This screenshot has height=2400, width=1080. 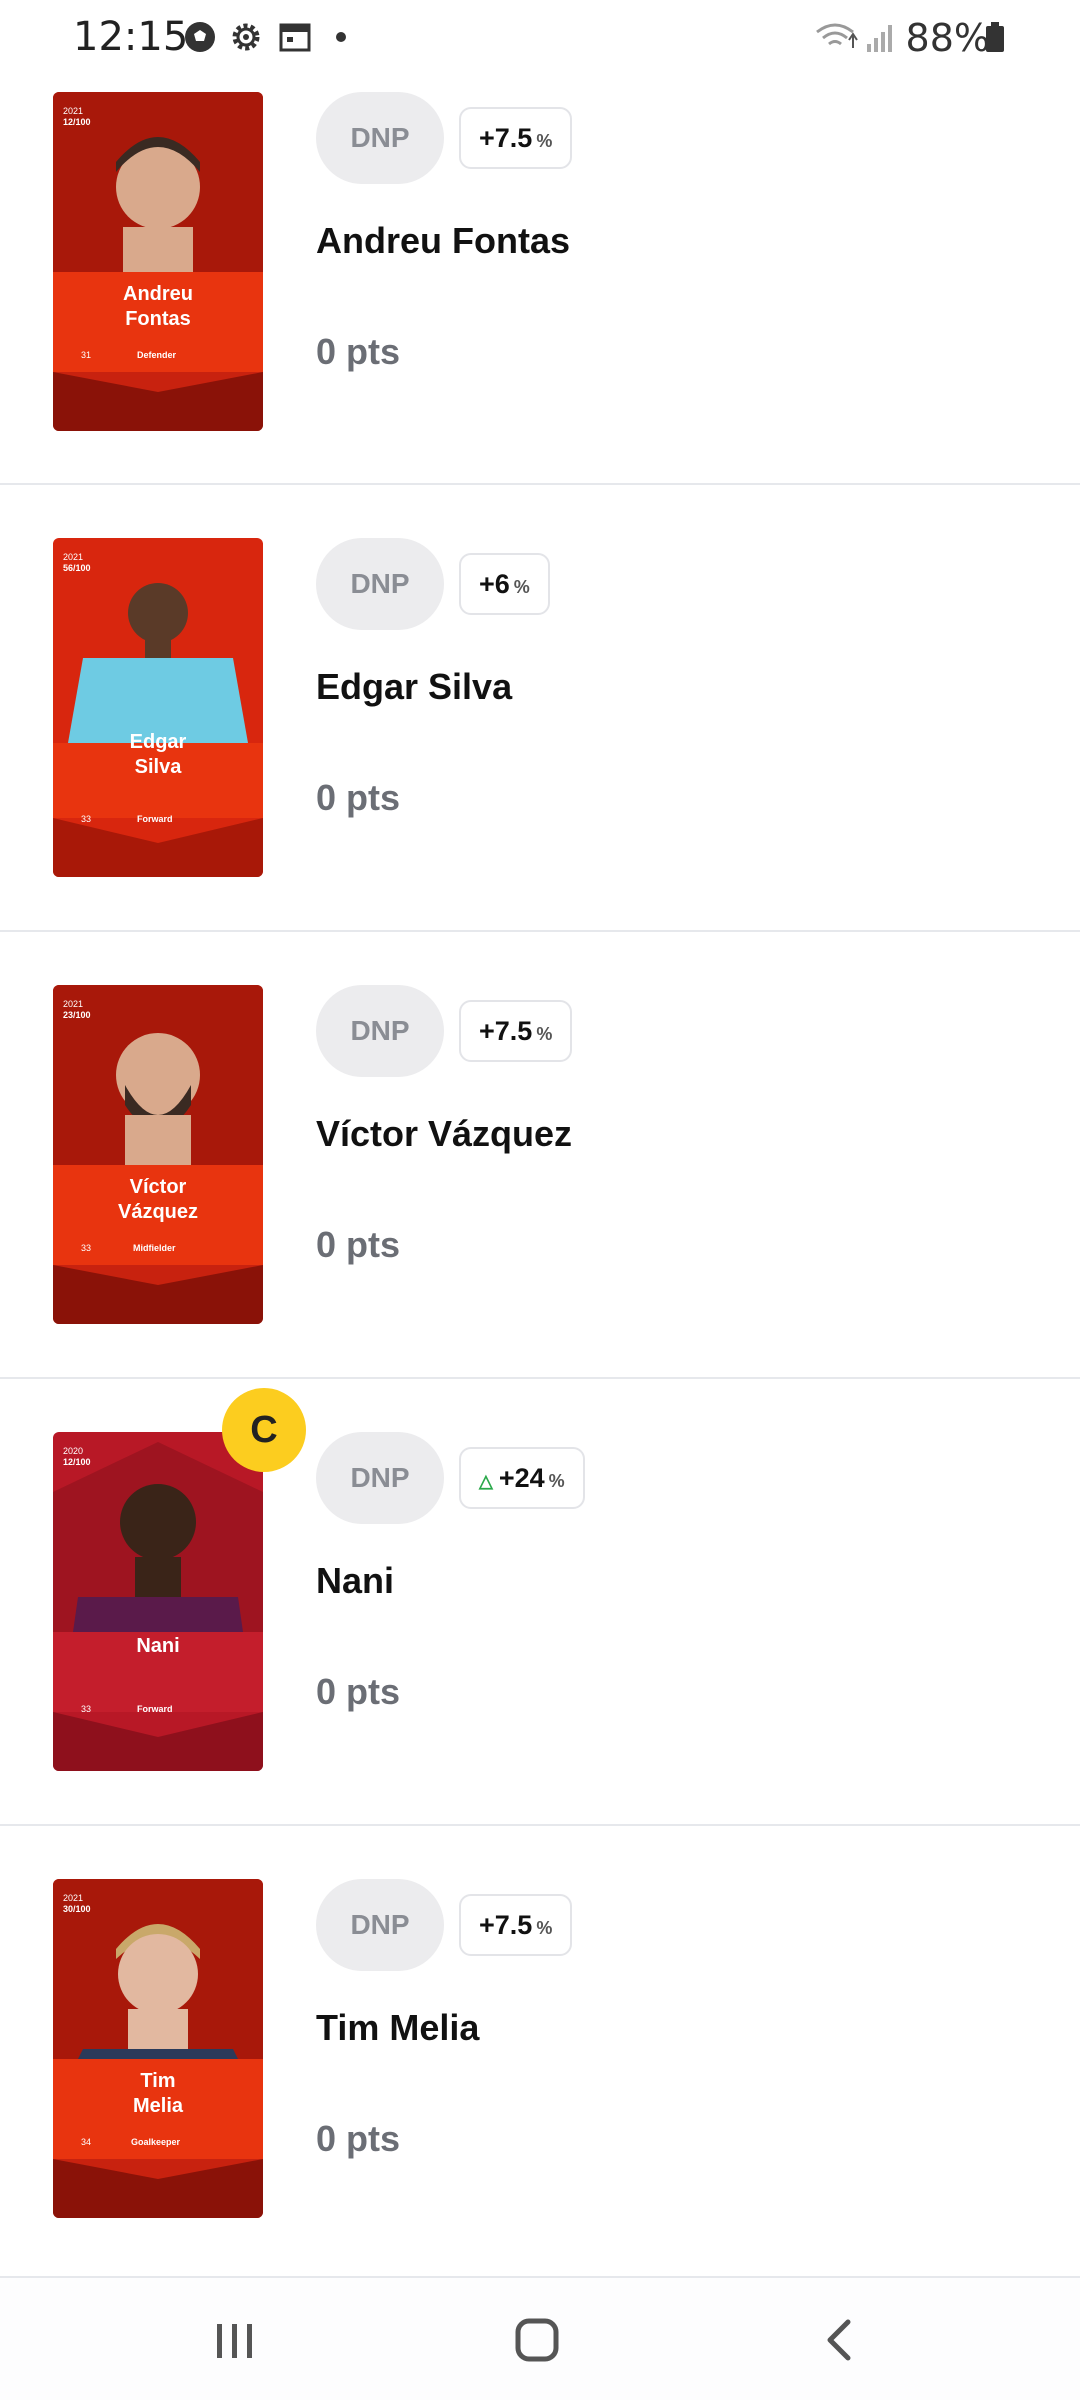 What do you see at coordinates (158, 306) in the screenshot?
I see `card-player-name: Andreu Fontas` at bounding box center [158, 306].